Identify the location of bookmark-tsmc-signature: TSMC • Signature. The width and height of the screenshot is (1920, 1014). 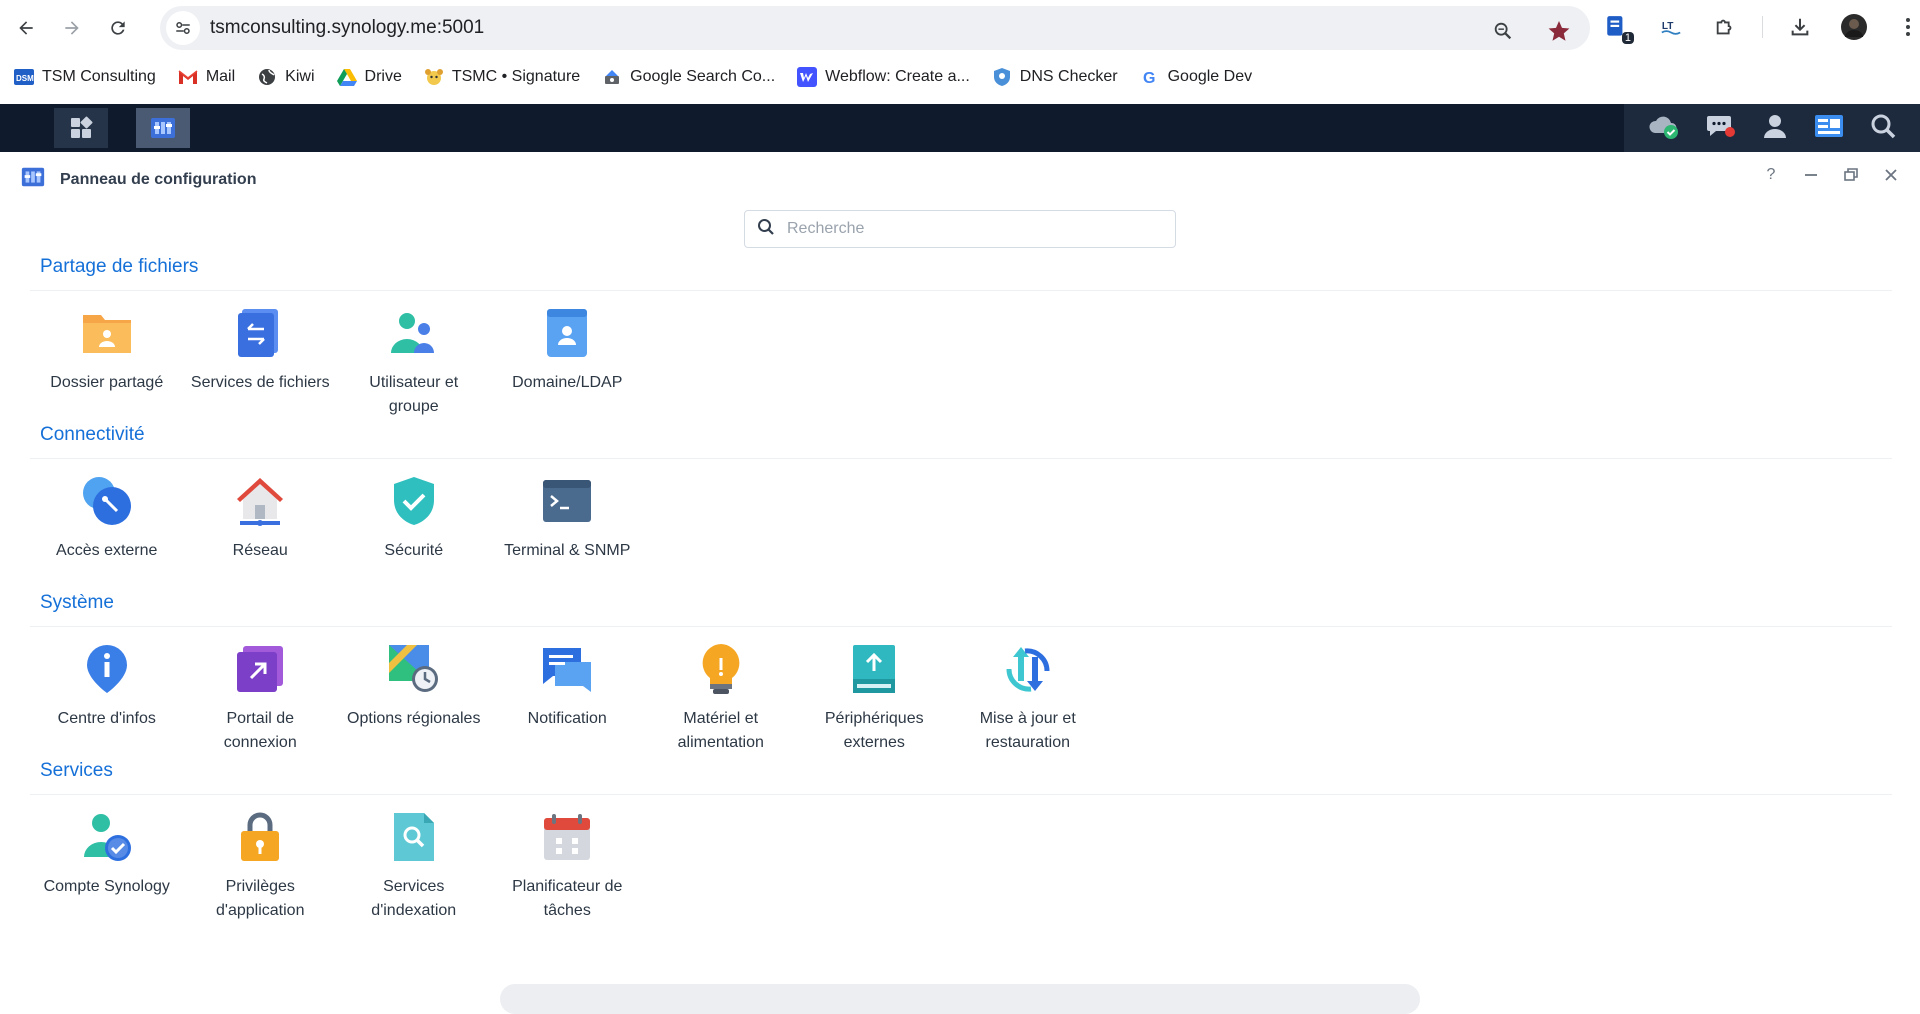
(502, 77).